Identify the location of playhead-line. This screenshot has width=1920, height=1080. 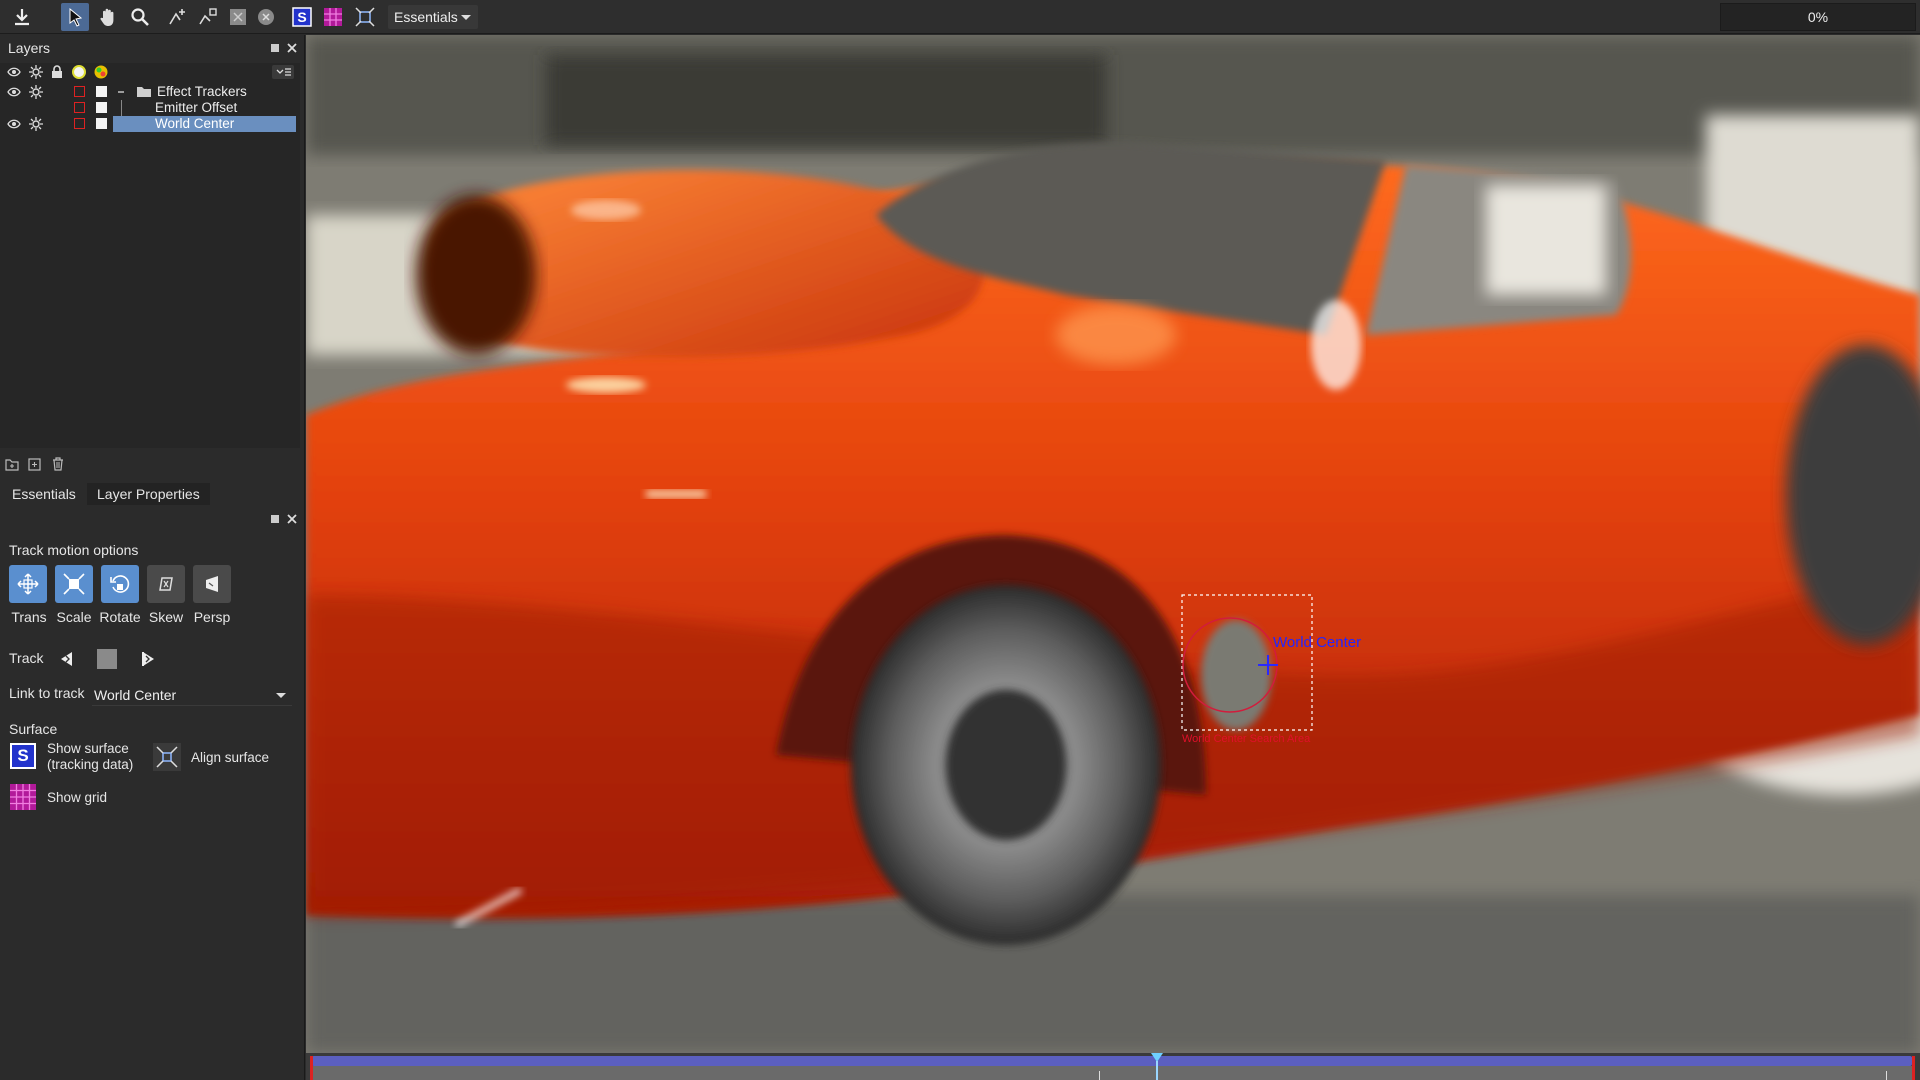
(1157, 1070).